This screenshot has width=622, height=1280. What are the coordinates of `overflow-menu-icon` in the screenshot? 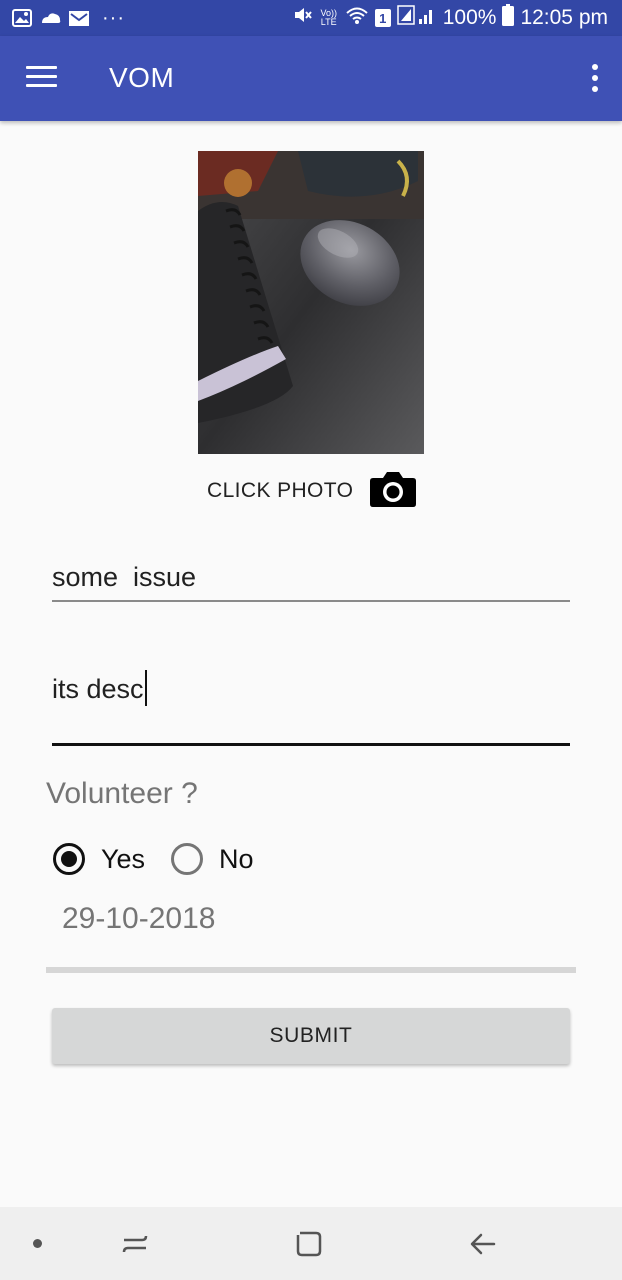 It's located at (594, 79).